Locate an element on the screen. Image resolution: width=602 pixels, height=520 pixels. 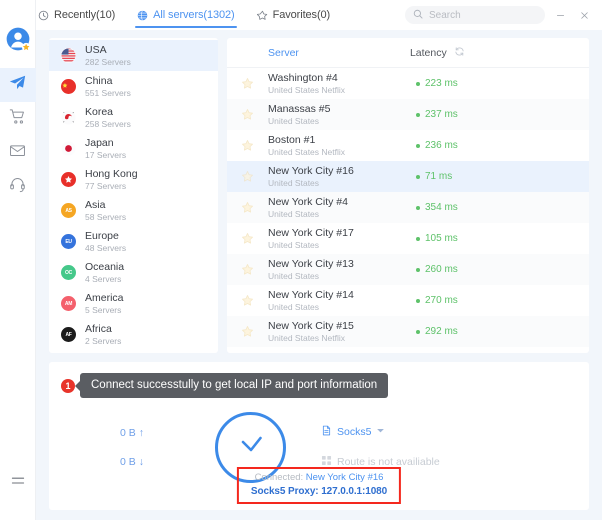
latency-value: 223 ms is located at coordinates (502, 83).